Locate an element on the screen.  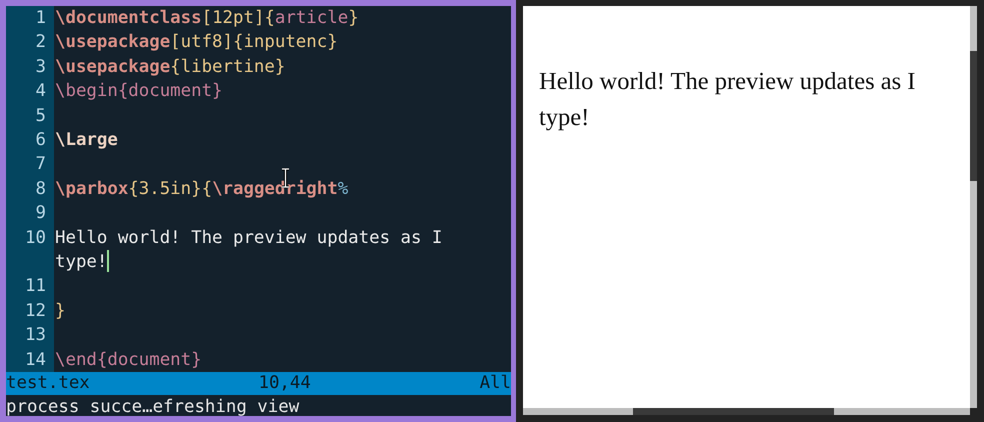
code-text: type! is located at coordinates (81, 262).